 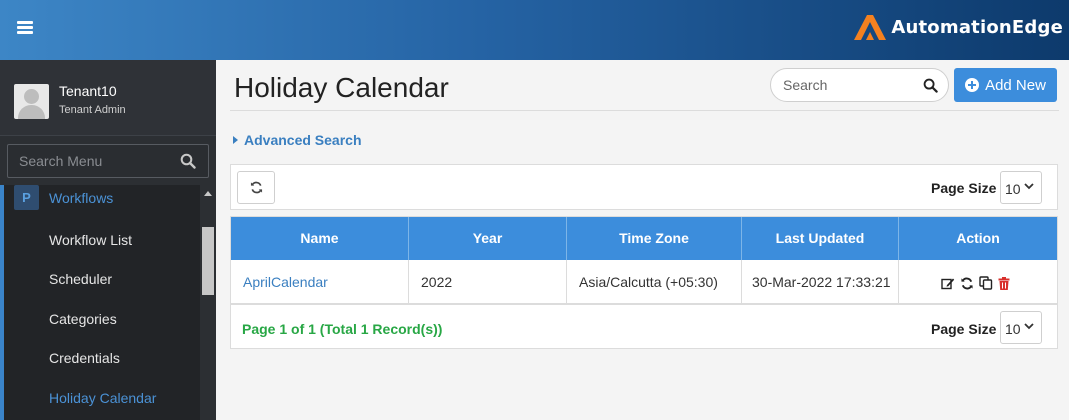 What do you see at coordinates (534, 30) in the screenshot?
I see `top-bar: AutomationEdge` at bounding box center [534, 30].